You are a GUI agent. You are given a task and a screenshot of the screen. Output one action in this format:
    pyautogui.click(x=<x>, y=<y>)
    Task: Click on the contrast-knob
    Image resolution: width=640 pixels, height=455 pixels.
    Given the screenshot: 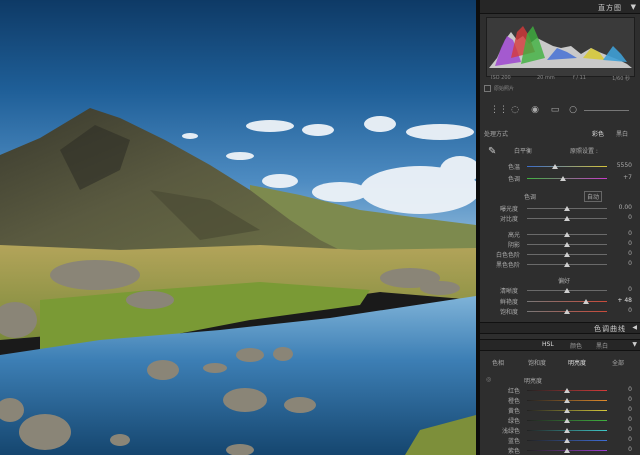 What is the action you would take?
    pyautogui.click(x=567, y=218)
    